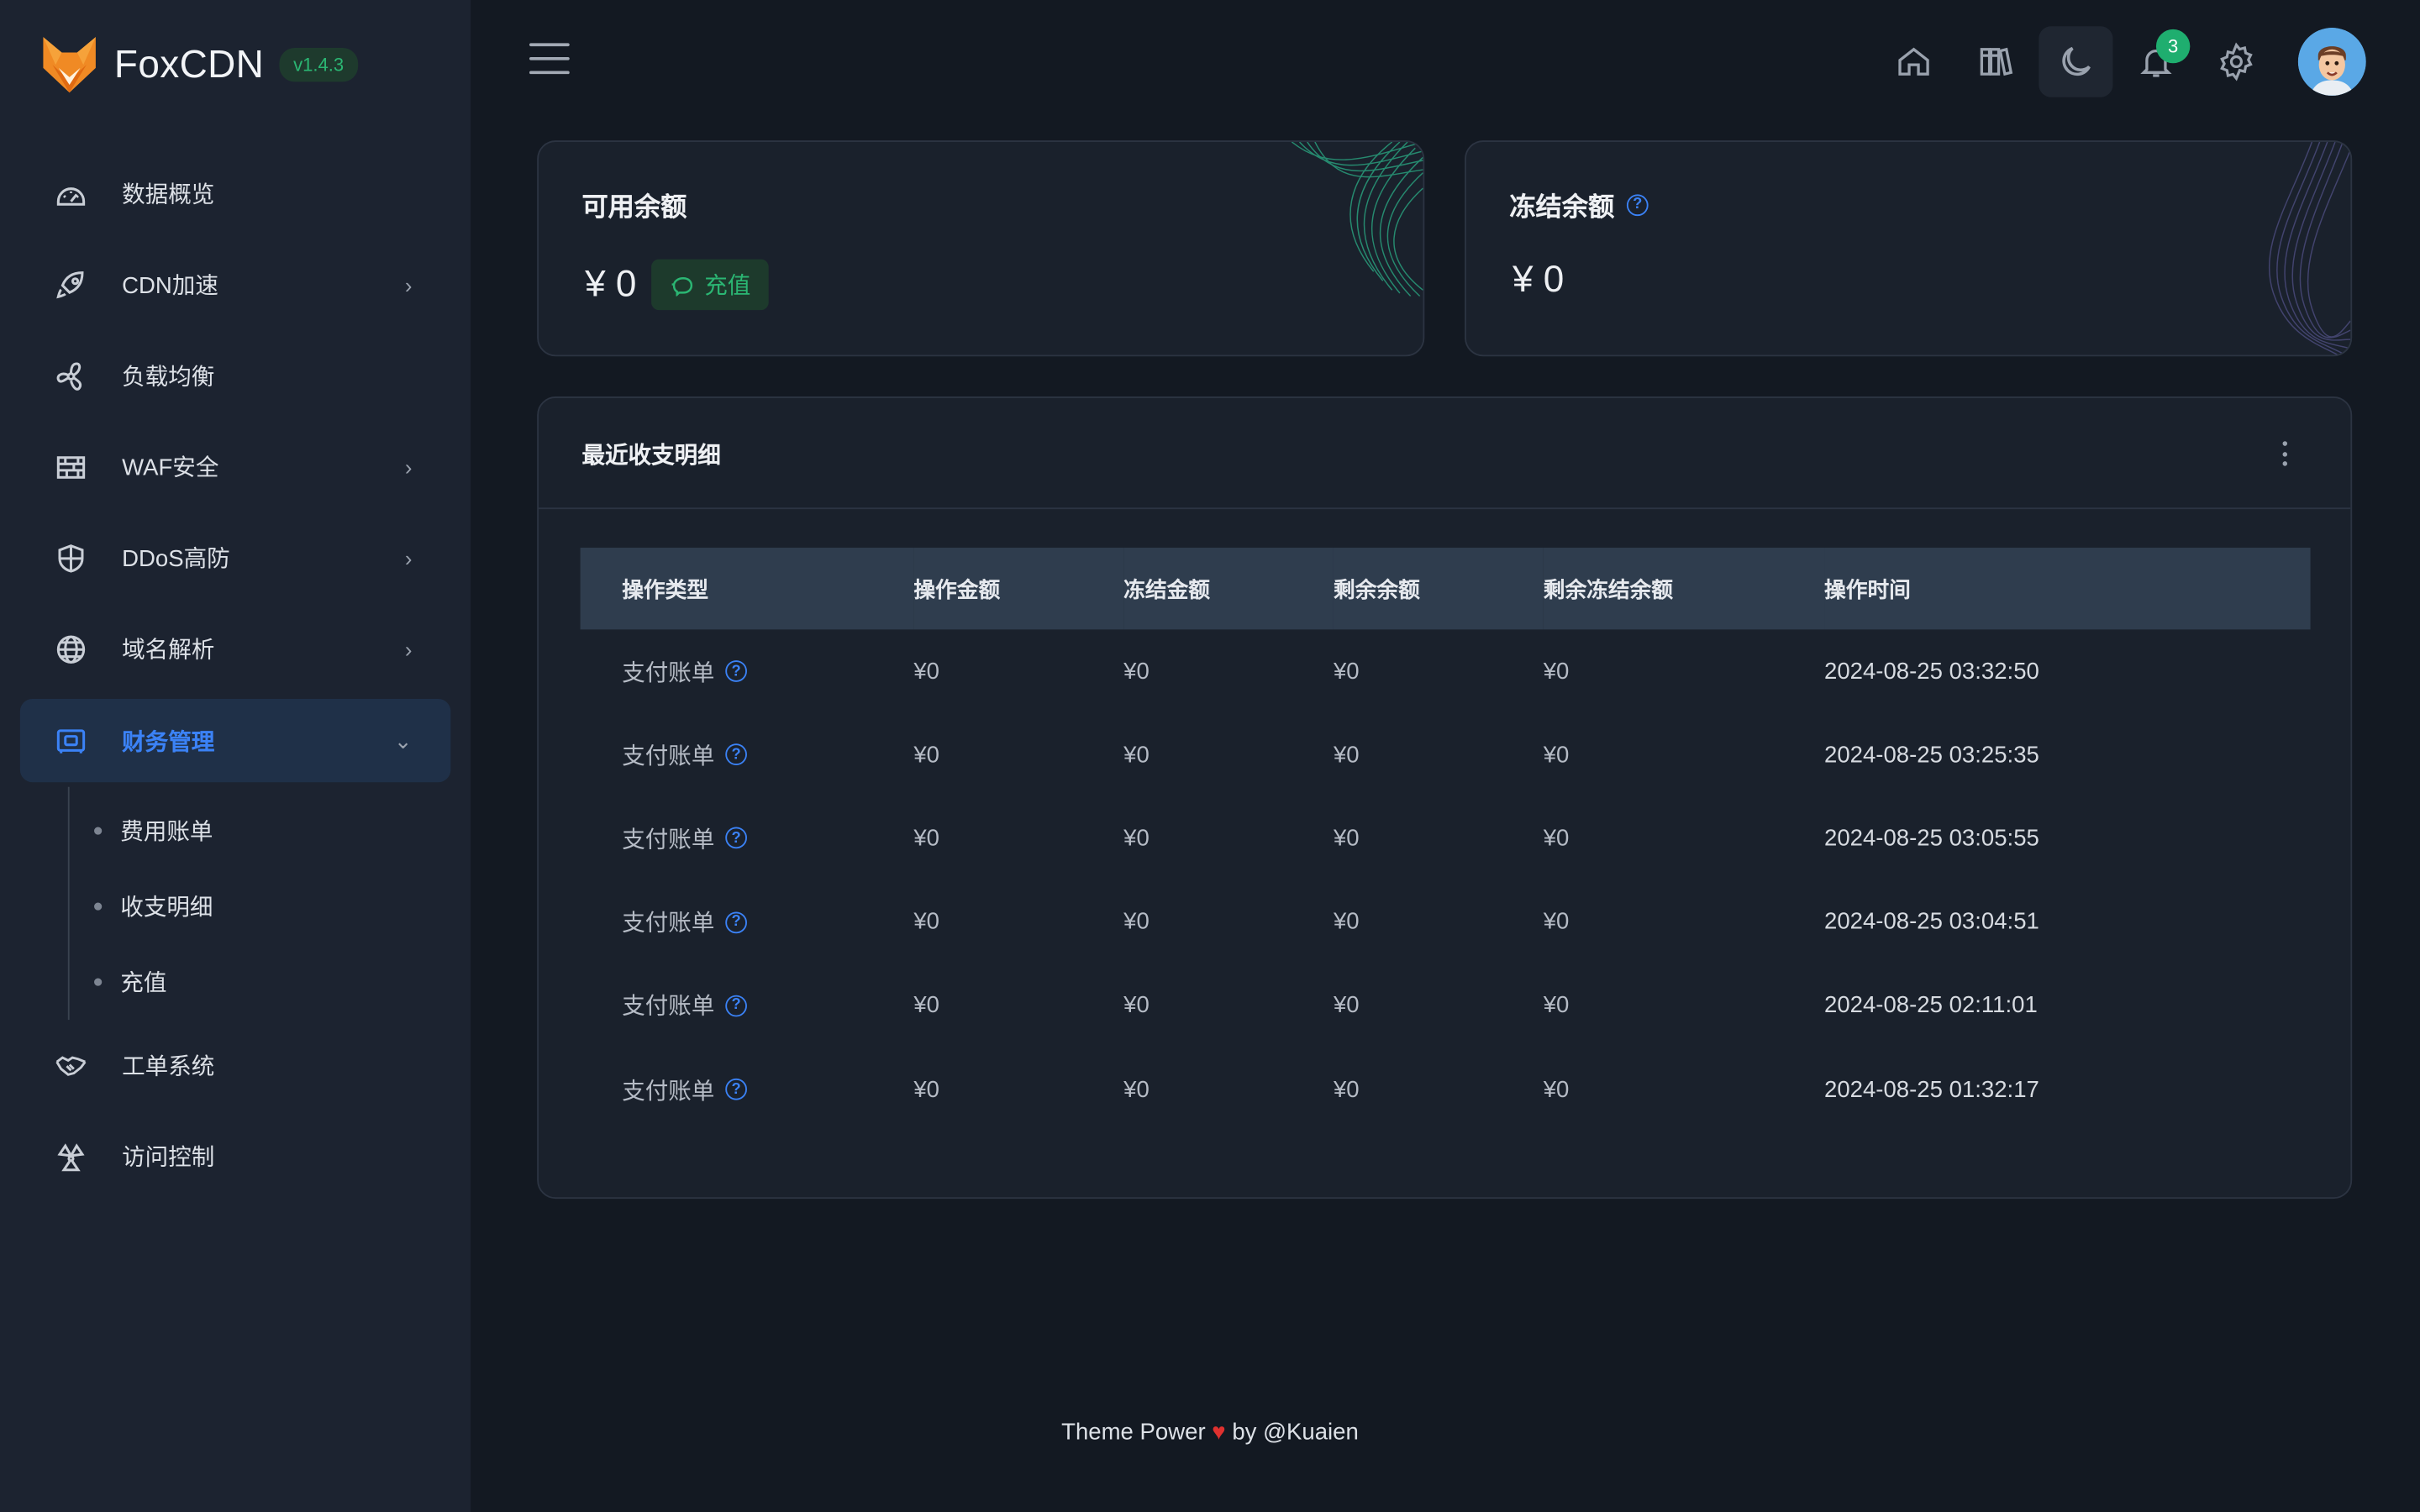 The image size is (2420, 1512). I want to click on footer-suffix: by @Kuaien, so click(1295, 1432).